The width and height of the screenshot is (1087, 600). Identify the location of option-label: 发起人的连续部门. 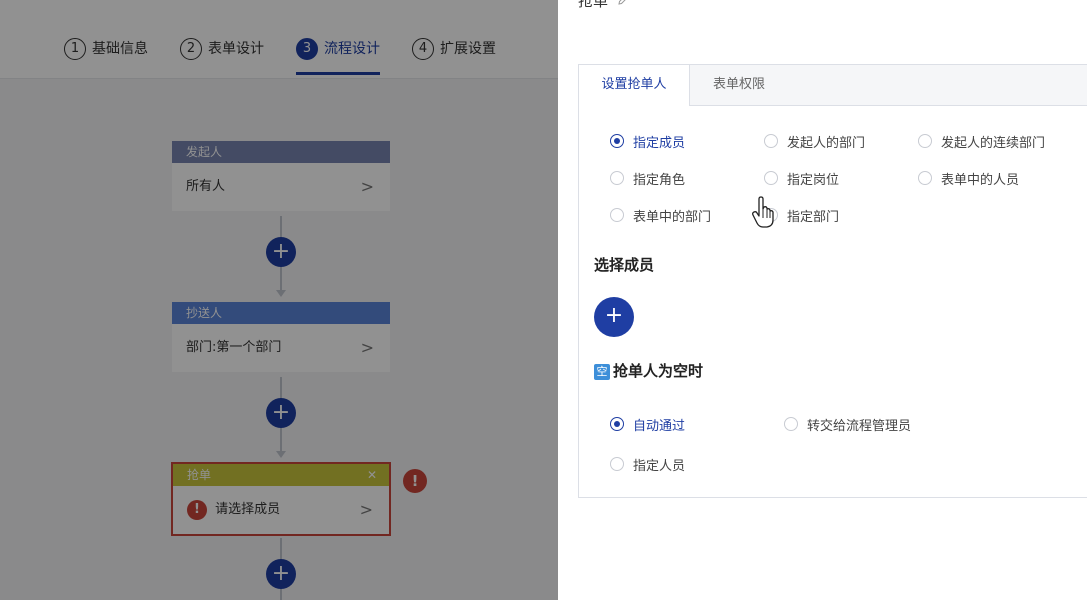
(993, 143).